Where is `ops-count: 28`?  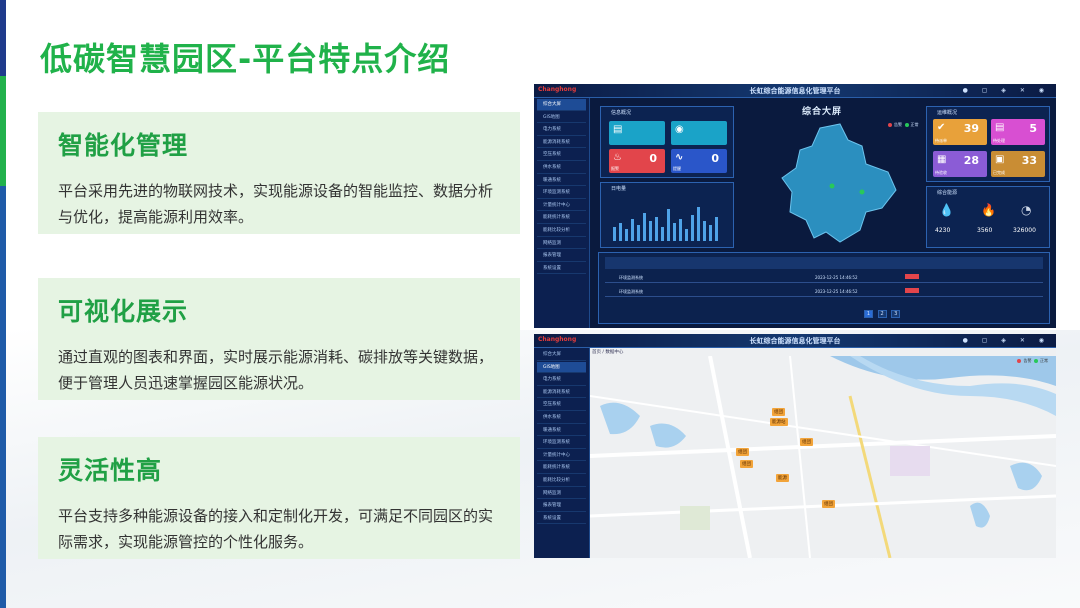 ops-count: 28 is located at coordinates (971, 160).